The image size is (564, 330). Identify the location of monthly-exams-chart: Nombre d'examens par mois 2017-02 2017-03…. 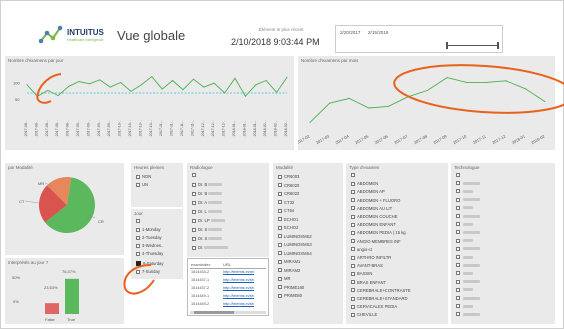
(426, 103).